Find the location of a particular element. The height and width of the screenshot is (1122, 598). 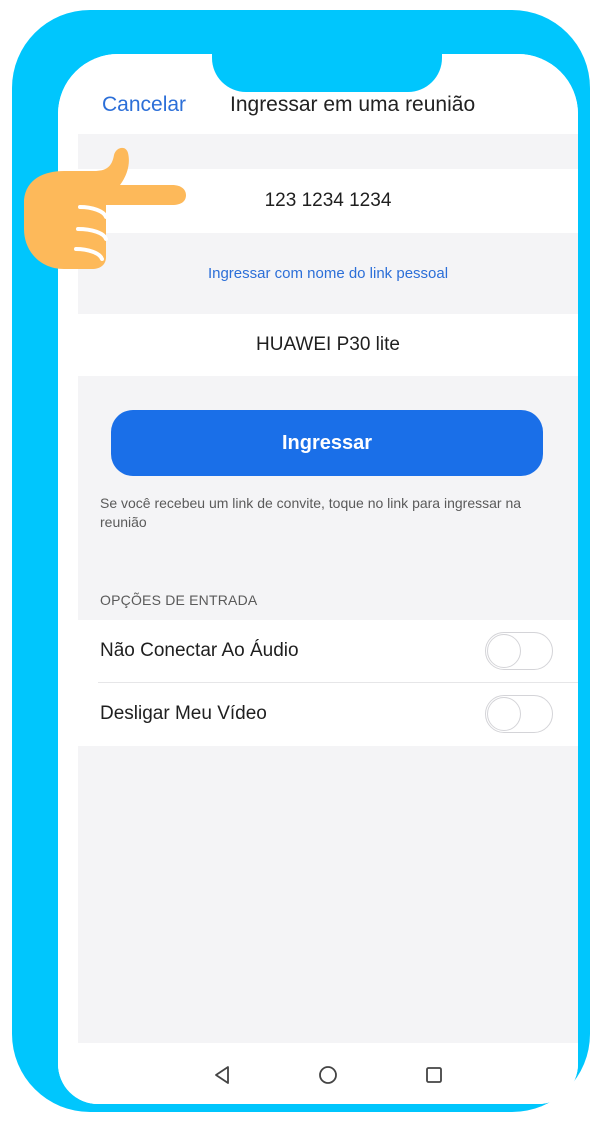

no-audio-toggle is located at coordinates (519, 651).